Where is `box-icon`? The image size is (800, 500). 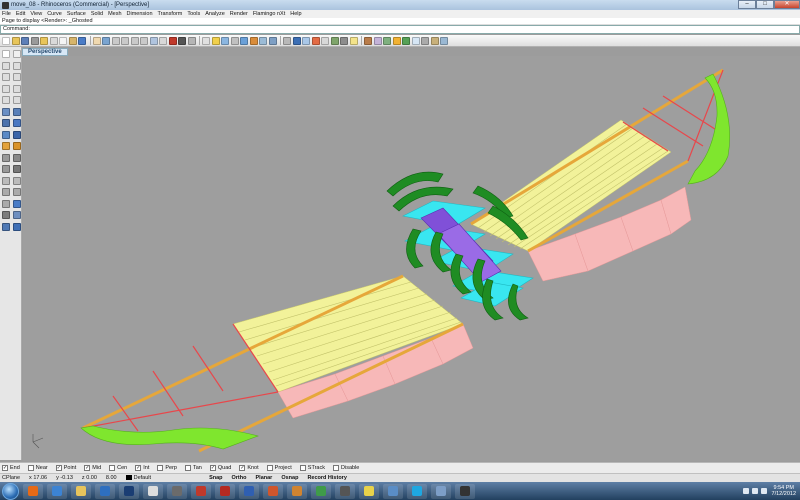 box-icon is located at coordinates (6, 123).